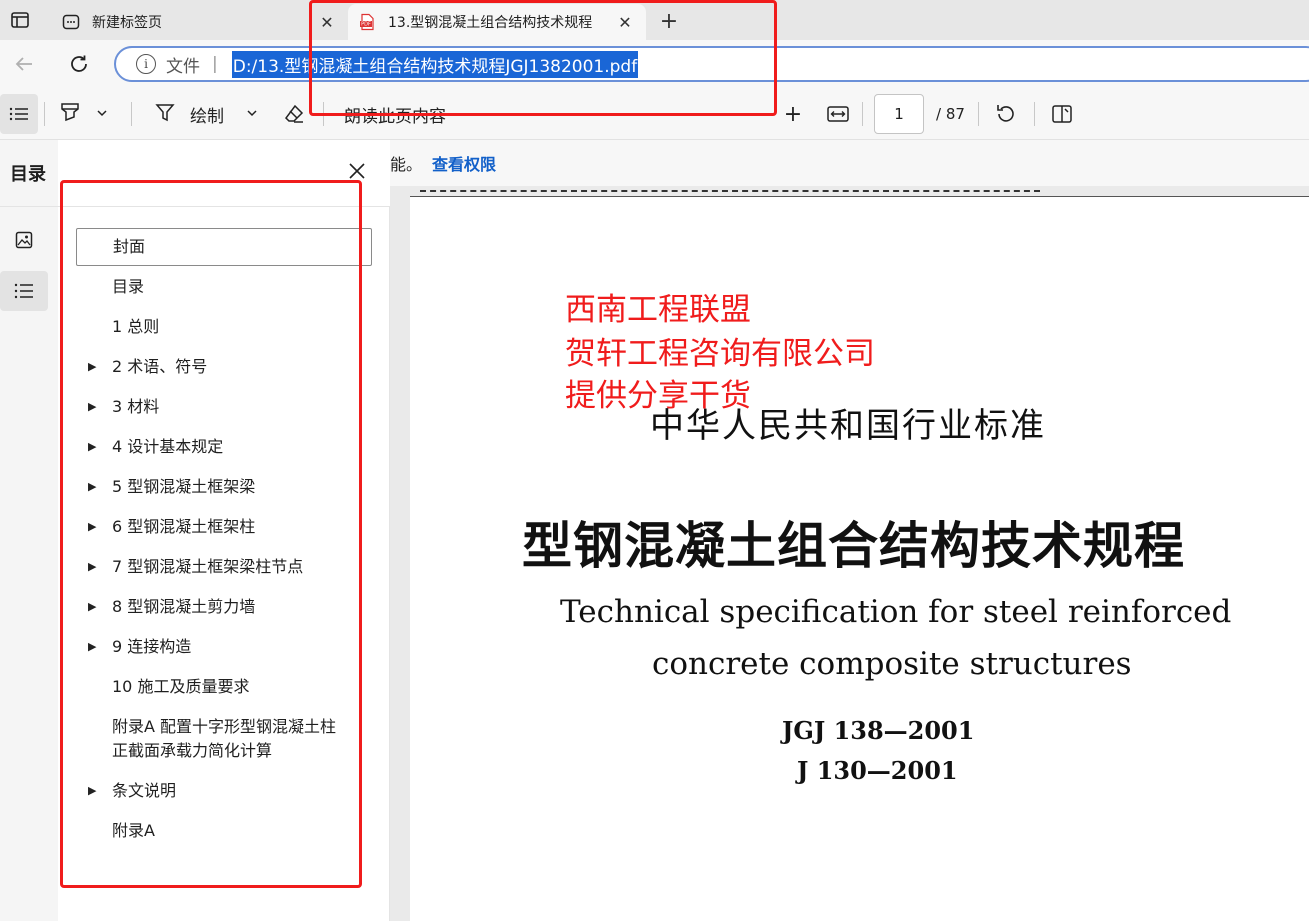 The width and height of the screenshot is (1309, 921). Describe the element at coordinates (20, 20) in the screenshot. I see `tab-actions-icon` at that location.